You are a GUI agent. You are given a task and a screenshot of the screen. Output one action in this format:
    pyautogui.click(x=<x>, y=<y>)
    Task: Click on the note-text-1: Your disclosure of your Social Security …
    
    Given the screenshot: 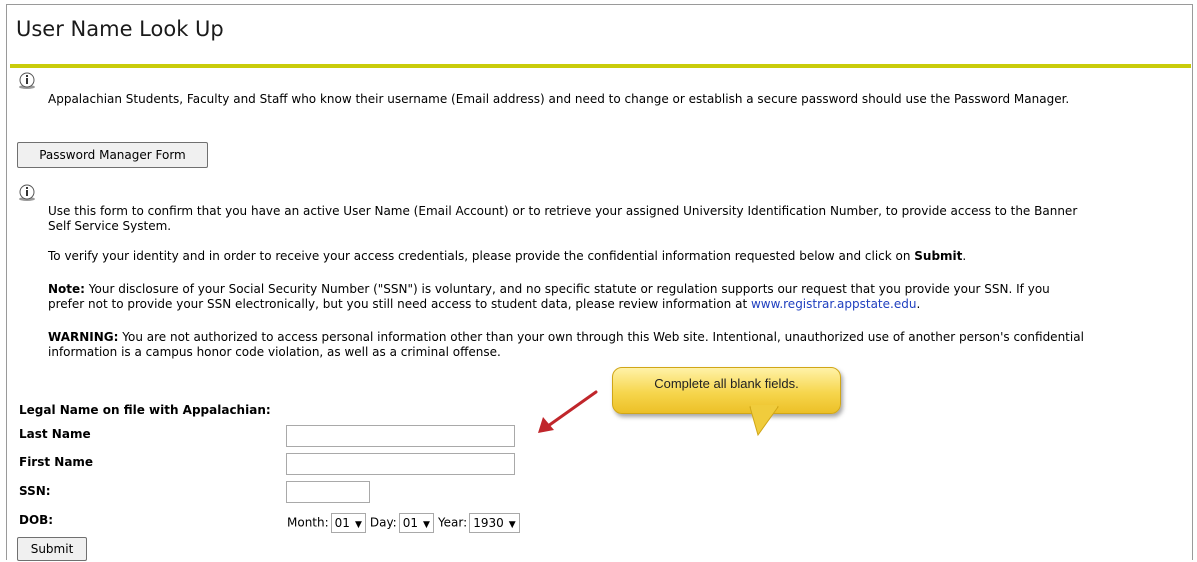 What is the action you would take?
    pyautogui.click(x=567, y=289)
    